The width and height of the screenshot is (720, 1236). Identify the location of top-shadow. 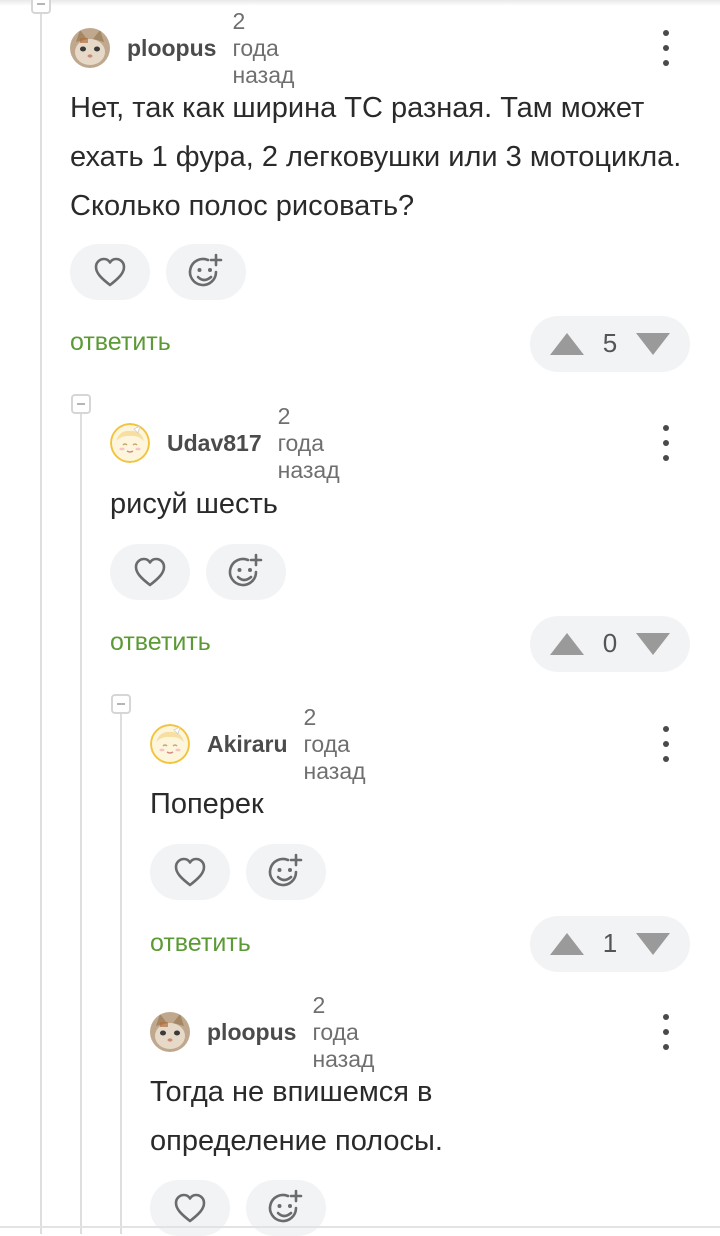
(360, 3).